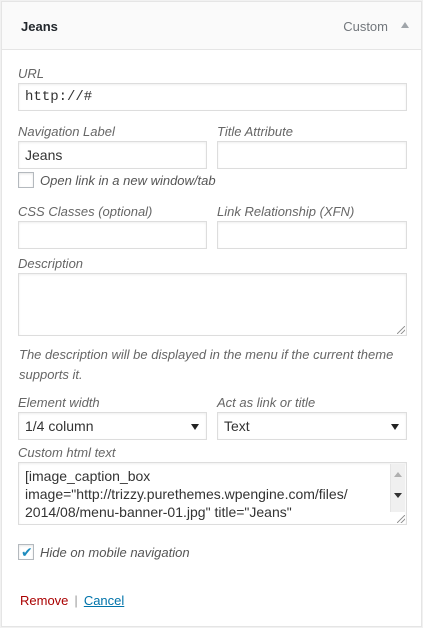  Describe the element at coordinates (211, 26) in the screenshot. I see `menu-item-header: Jeans Custom` at that location.